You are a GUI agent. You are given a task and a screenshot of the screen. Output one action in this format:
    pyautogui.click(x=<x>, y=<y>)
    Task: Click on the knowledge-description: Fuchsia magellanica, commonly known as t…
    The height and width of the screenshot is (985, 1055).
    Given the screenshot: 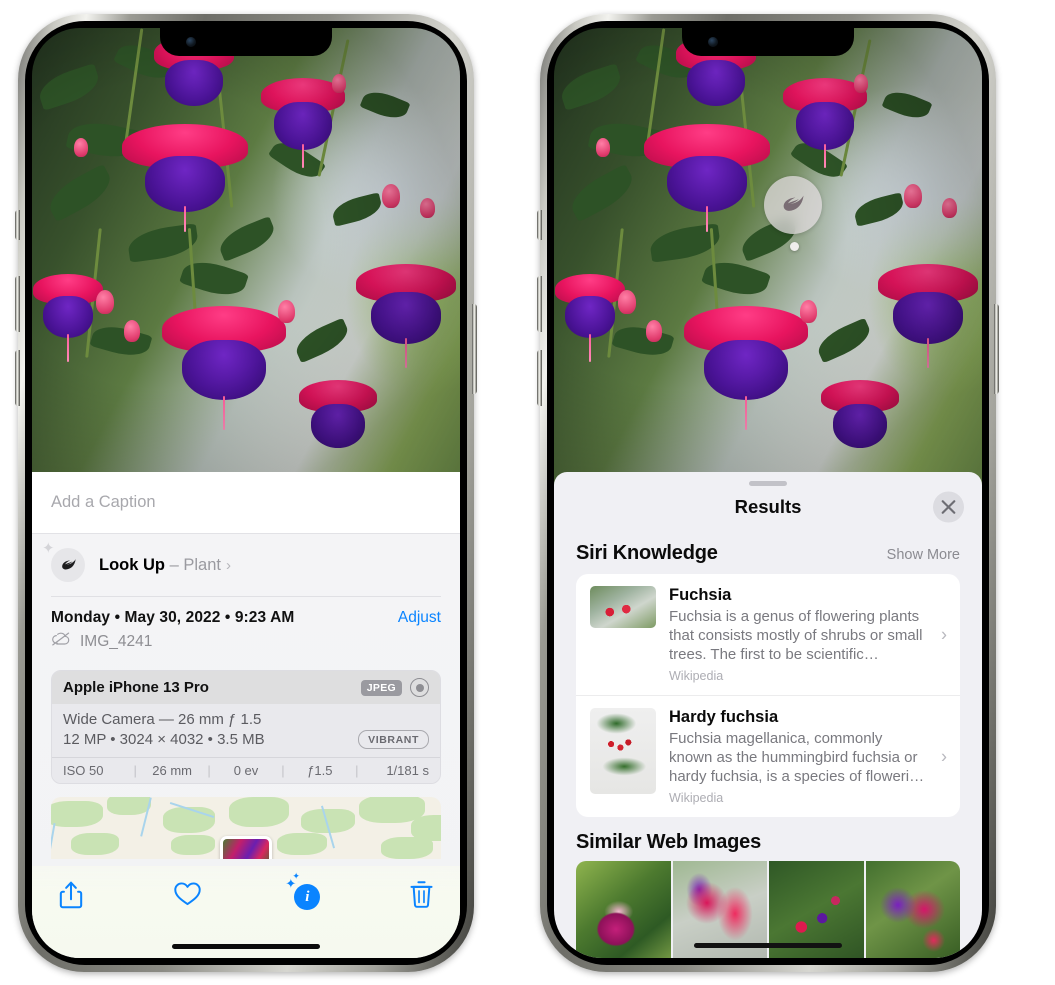 What is the action you would take?
    pyautogui.click(x=797, y=758)
    